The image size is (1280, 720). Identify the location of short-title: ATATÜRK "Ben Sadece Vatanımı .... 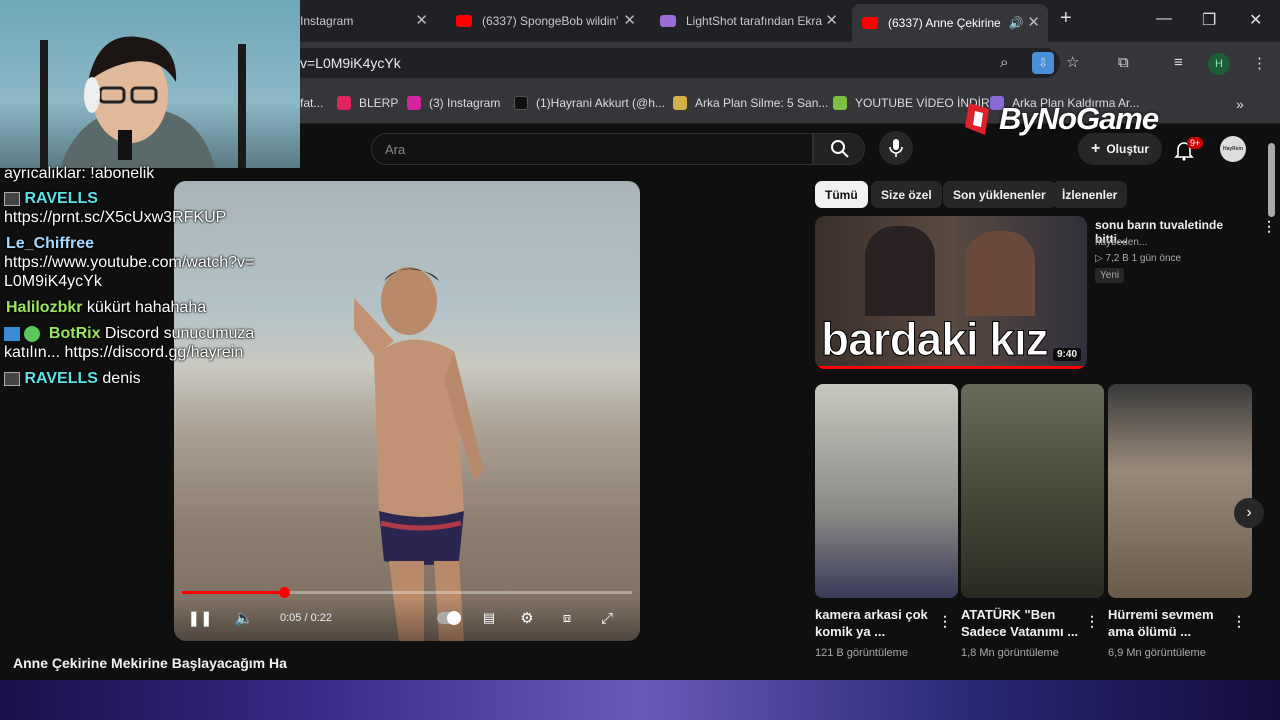
(1021, 623).